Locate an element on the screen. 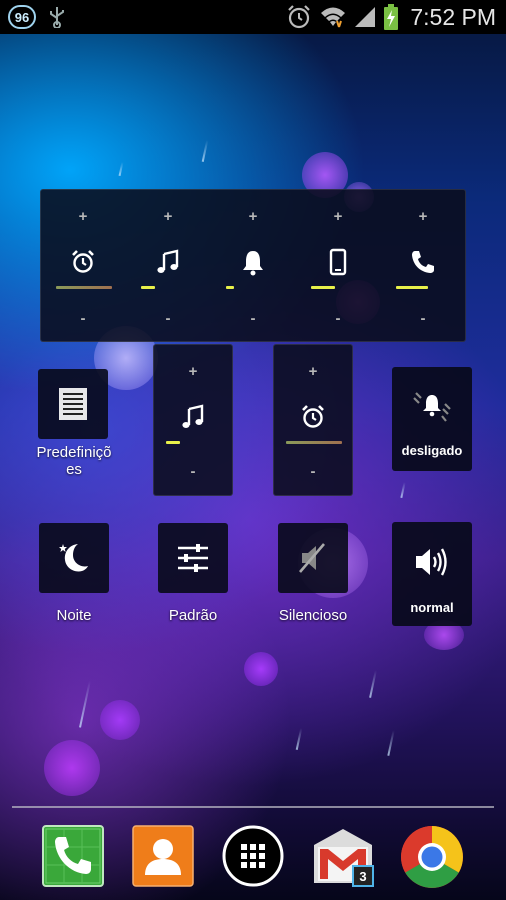  bell-icon is located at coordinates (253, 262).